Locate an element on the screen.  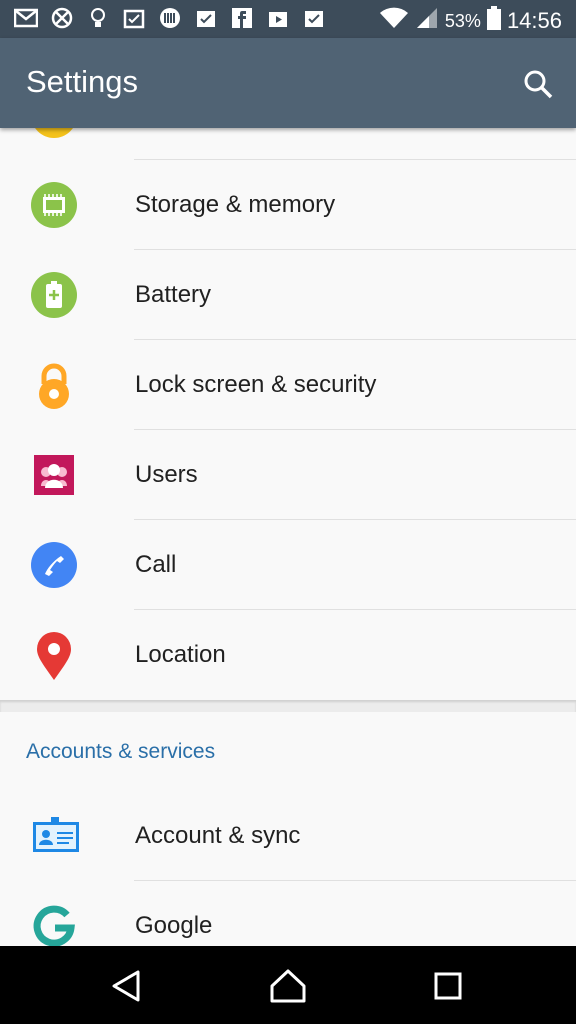
settings-item-label: Call is located at coordinates (156, 564).